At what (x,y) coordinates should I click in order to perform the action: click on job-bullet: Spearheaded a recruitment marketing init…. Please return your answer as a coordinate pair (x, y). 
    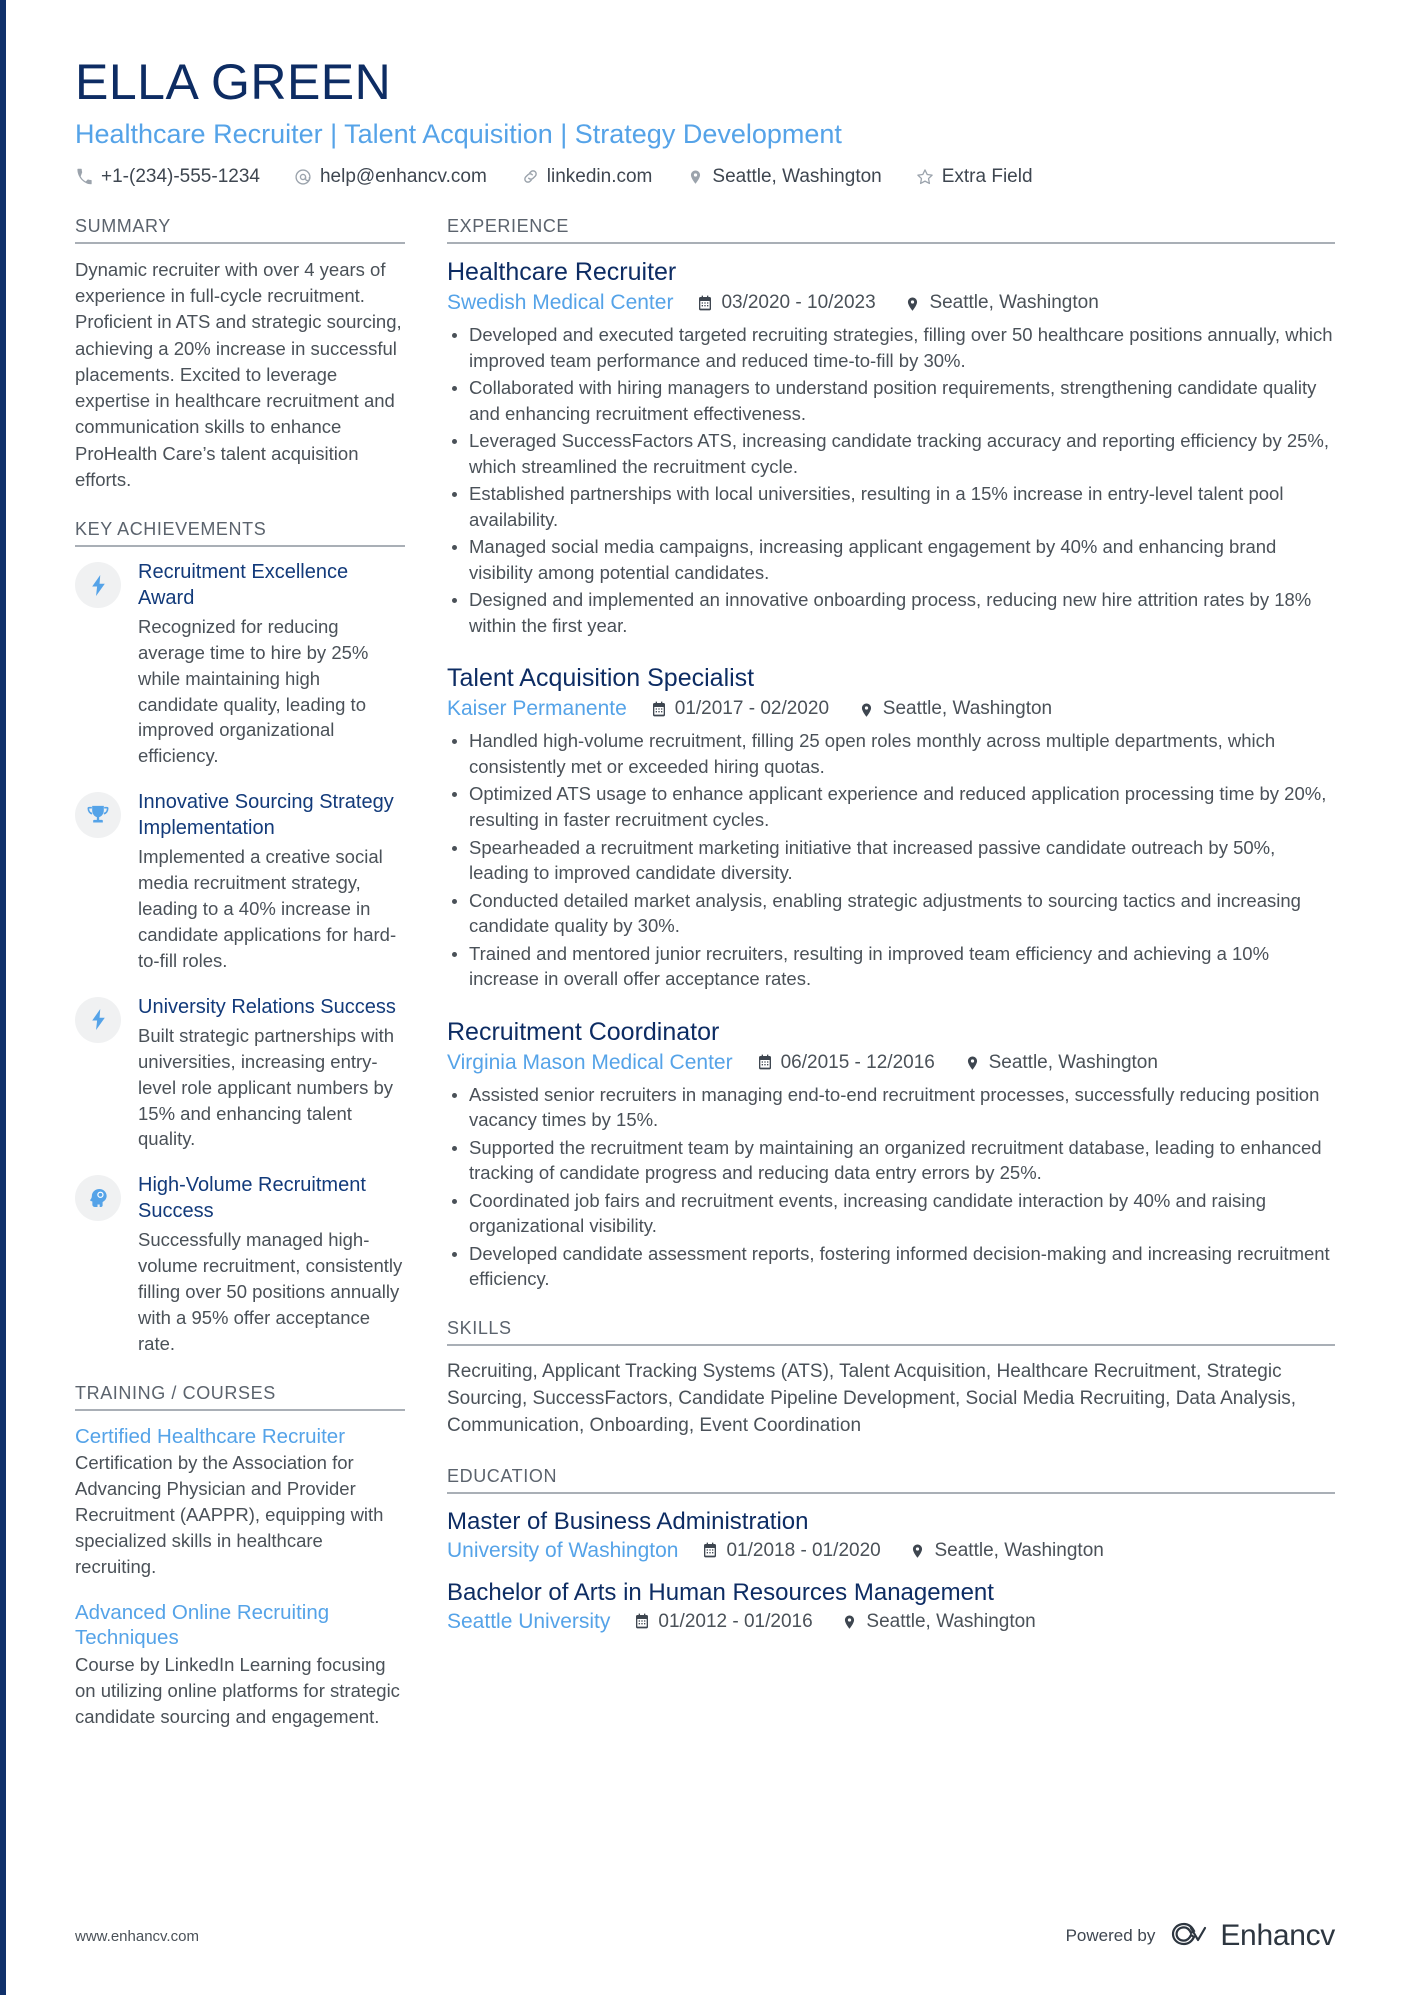
    Looking at the image, I should click on (891, 860).